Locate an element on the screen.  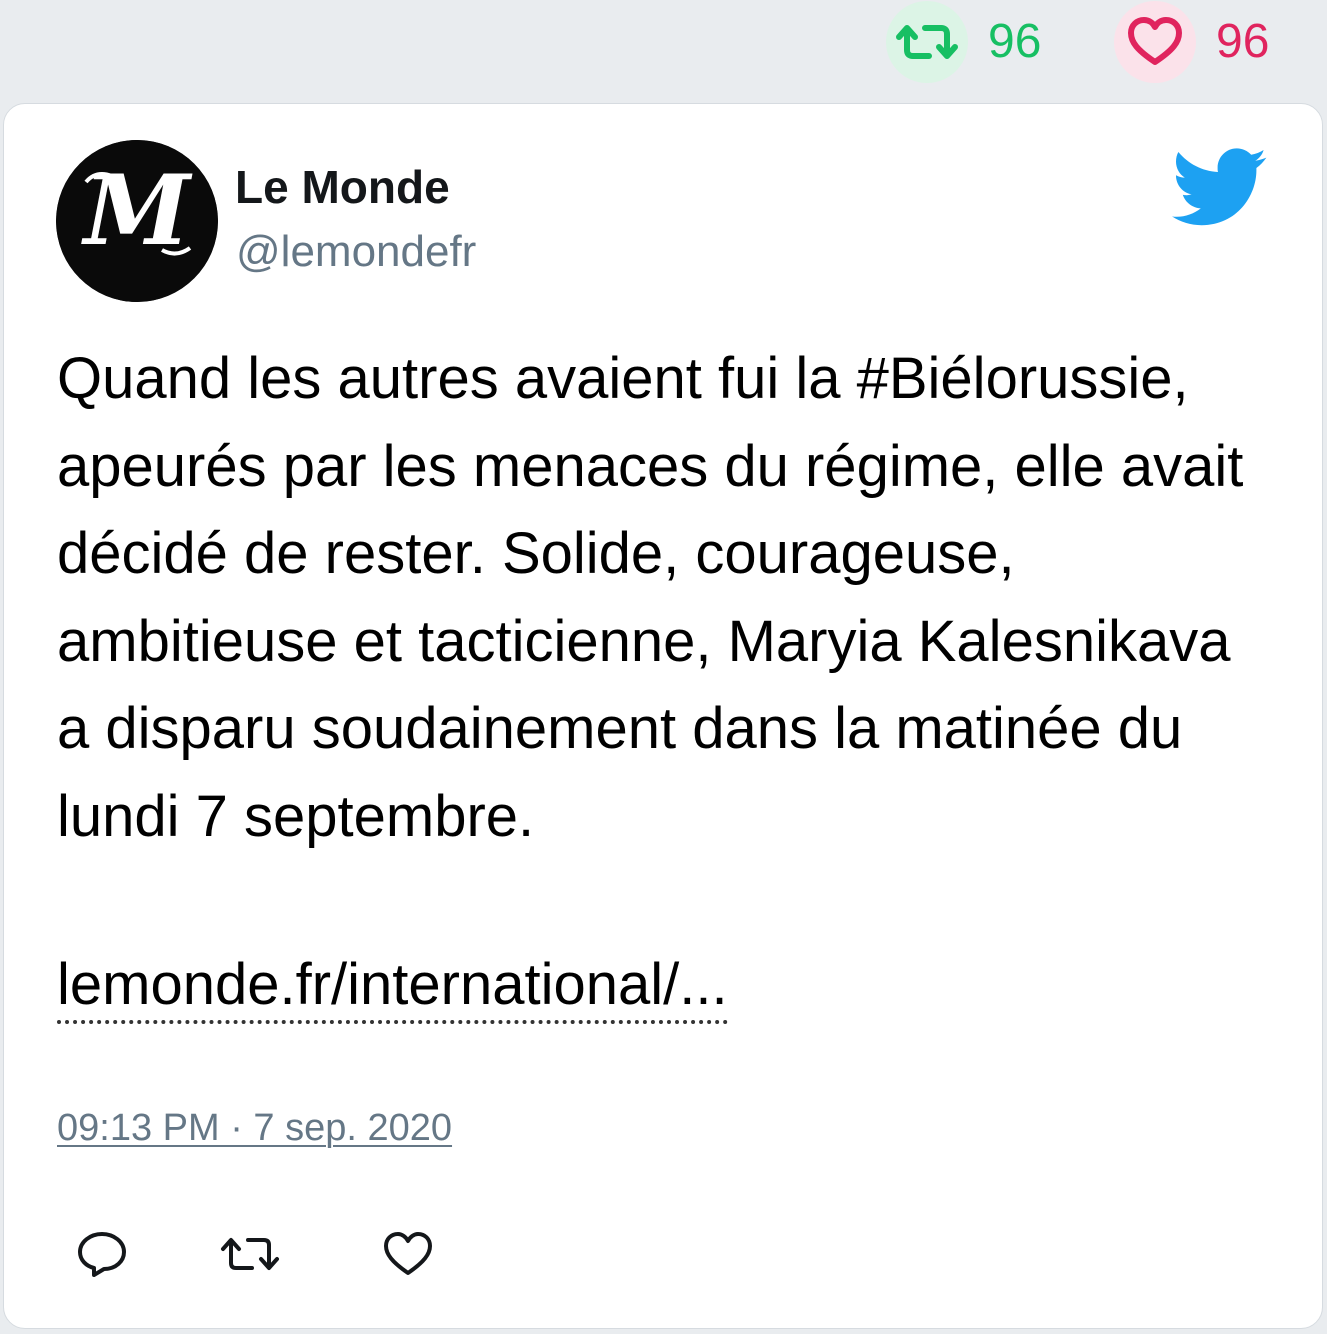
le-monde-logo: M is located at coordinates (137, 221).